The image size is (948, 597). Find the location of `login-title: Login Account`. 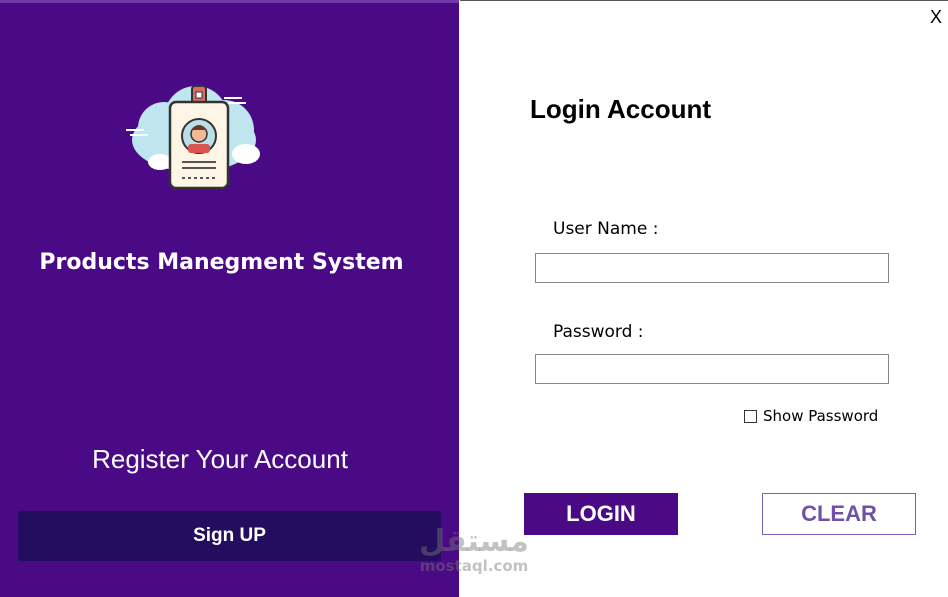

login-title: Login Account is located at coordinates (621, 109).